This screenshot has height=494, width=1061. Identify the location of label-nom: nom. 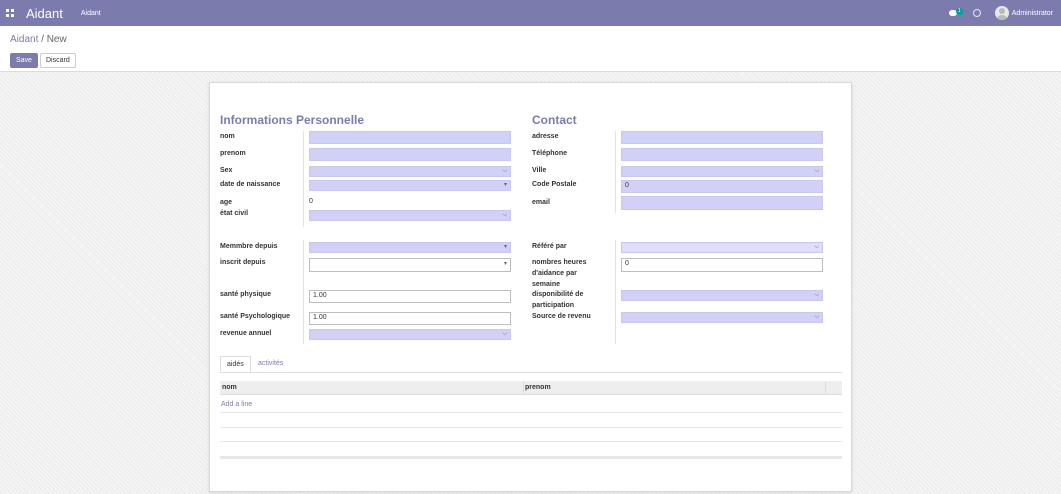
(227, 136).